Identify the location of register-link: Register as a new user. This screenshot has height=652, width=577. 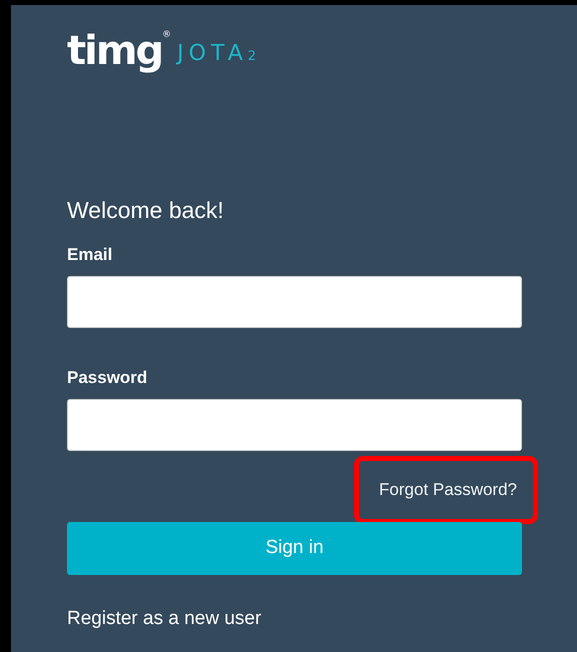
(164, 619).